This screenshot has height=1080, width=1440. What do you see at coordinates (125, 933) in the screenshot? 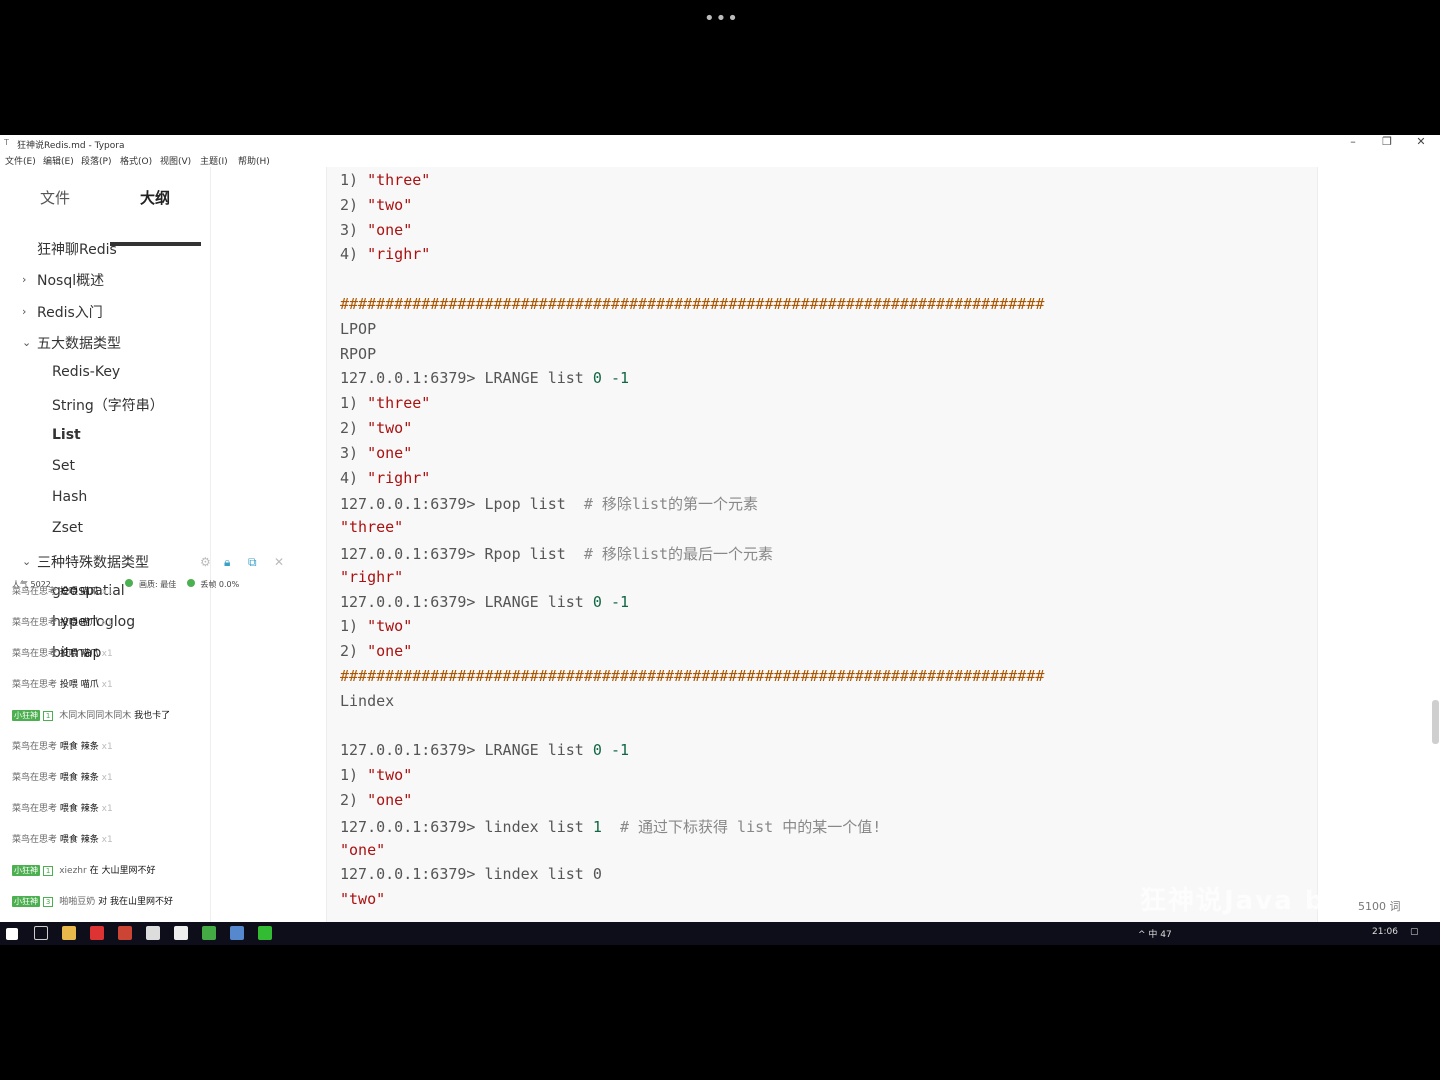
I see `app-icon-red` at bounding box center [125, 933].